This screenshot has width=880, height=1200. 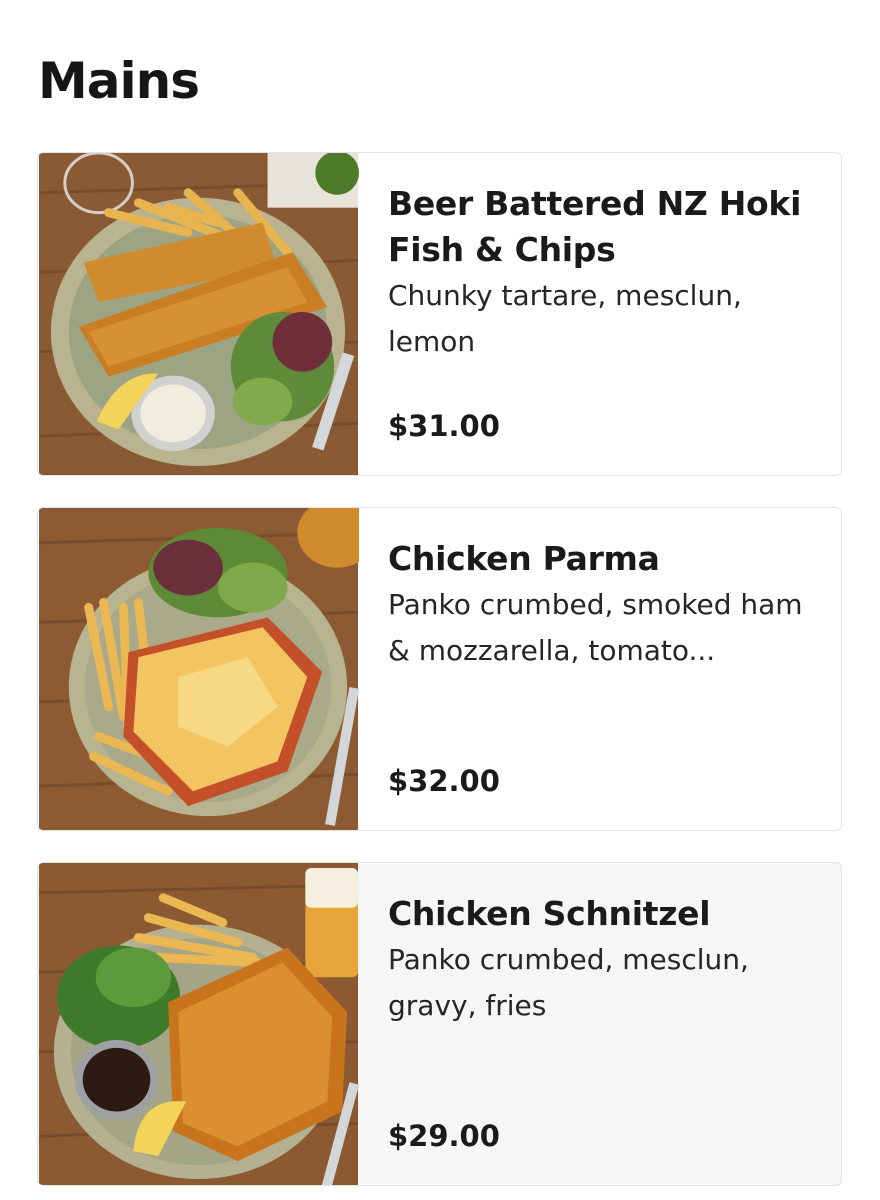 I want to click on section-title: Mains, so click(x=119, y=81).